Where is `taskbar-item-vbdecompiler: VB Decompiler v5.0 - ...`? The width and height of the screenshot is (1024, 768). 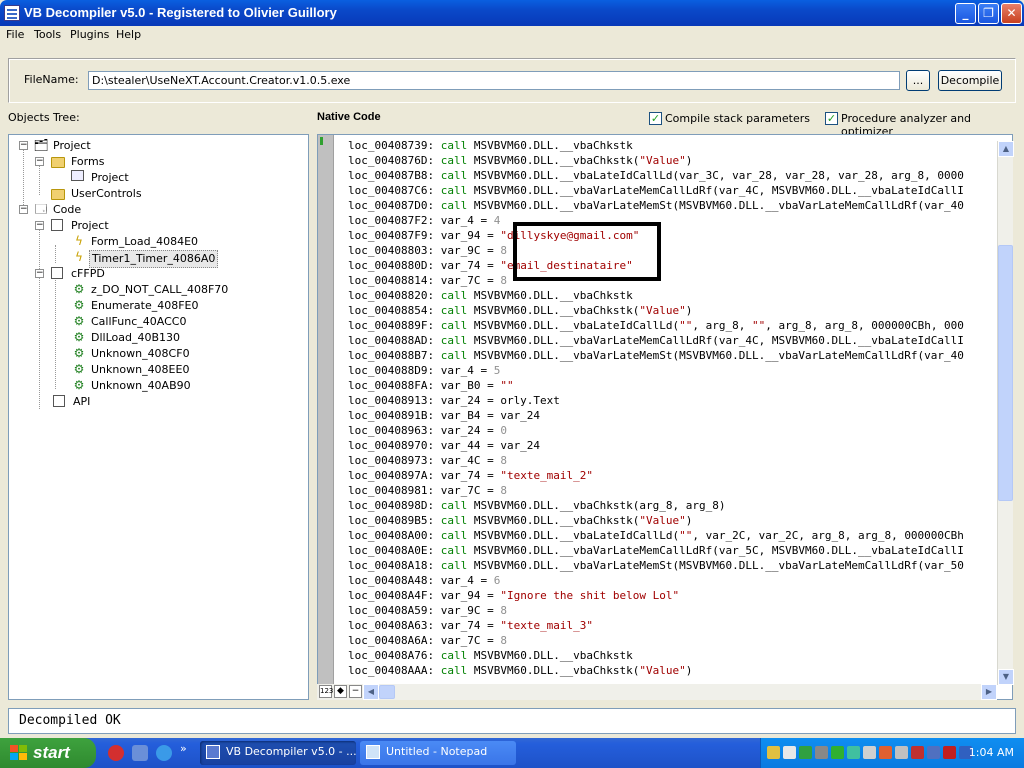
taskbar-item-vbdecompiler: VB Decompiler v5.0 - ... is located at coordinates (278, 753).